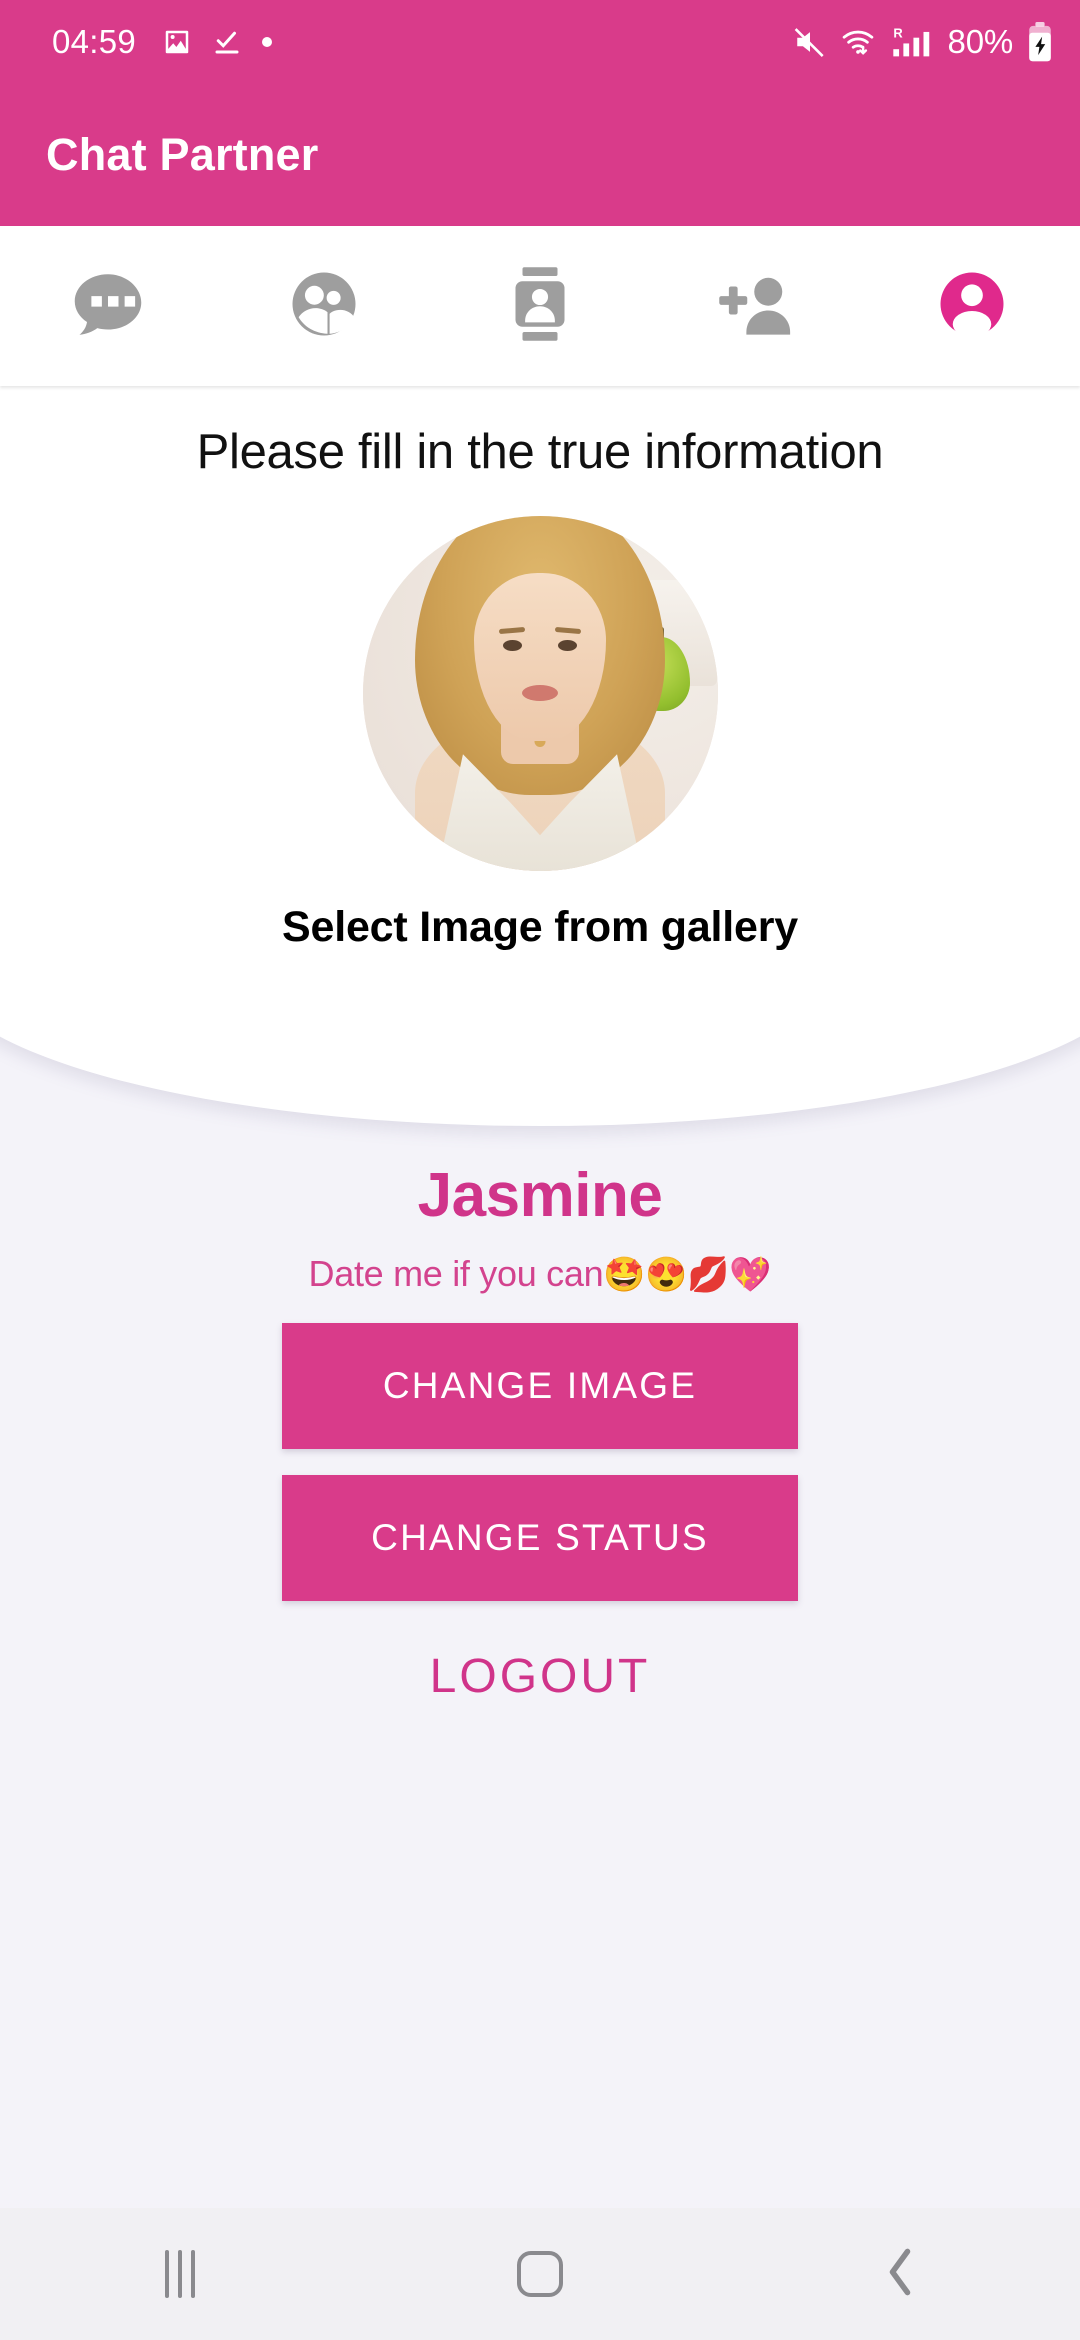 The width and height of the screenshot is (1080, 2340). Describe the element at coordinates (94, 41) in the screenshot. I see `status-clock: 04:59` at that location.